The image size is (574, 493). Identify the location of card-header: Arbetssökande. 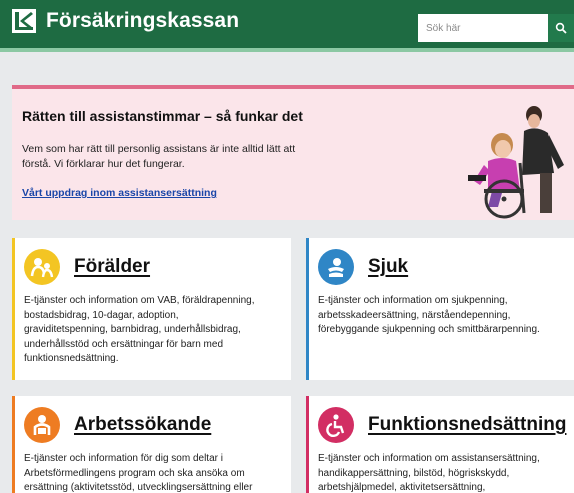
(117, 425).